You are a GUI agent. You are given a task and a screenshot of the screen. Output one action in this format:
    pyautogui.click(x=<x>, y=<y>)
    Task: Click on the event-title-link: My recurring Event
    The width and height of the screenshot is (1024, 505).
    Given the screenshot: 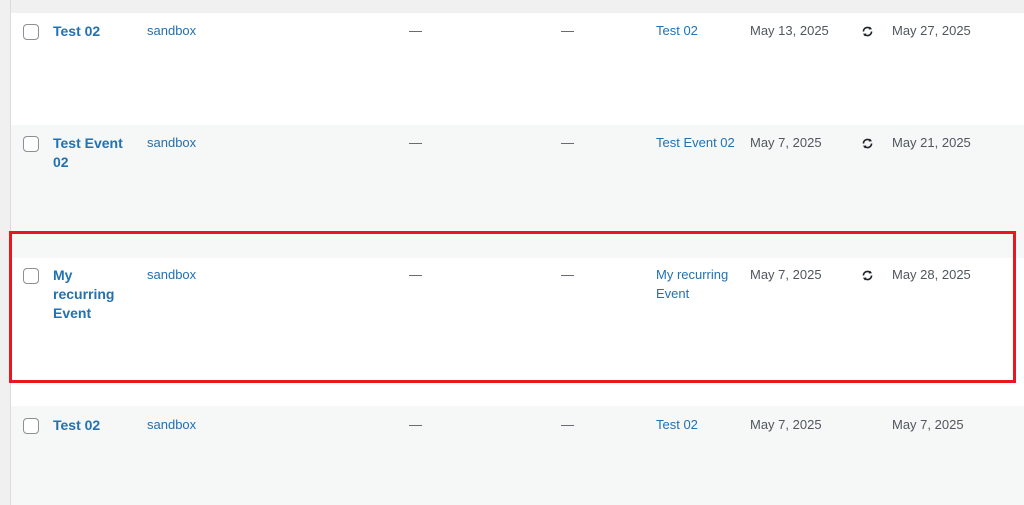 What is the action you would take?
    pyautogui.click(x=94, y=294)
    